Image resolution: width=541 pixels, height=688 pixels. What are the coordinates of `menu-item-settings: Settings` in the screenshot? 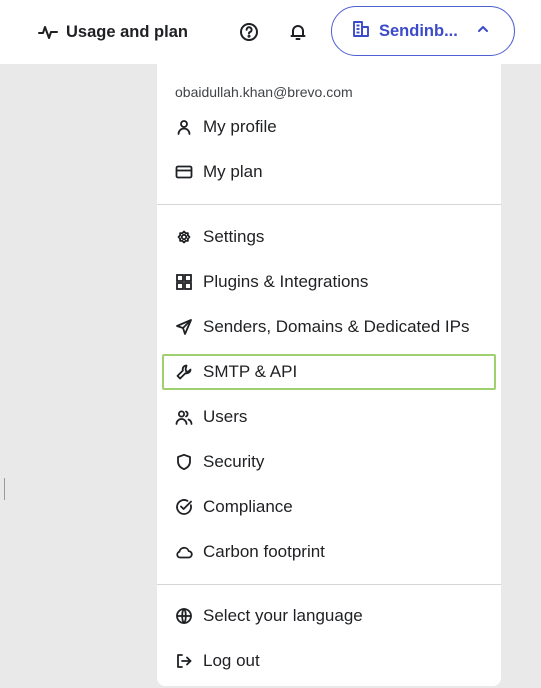 It's located at (329, 237).